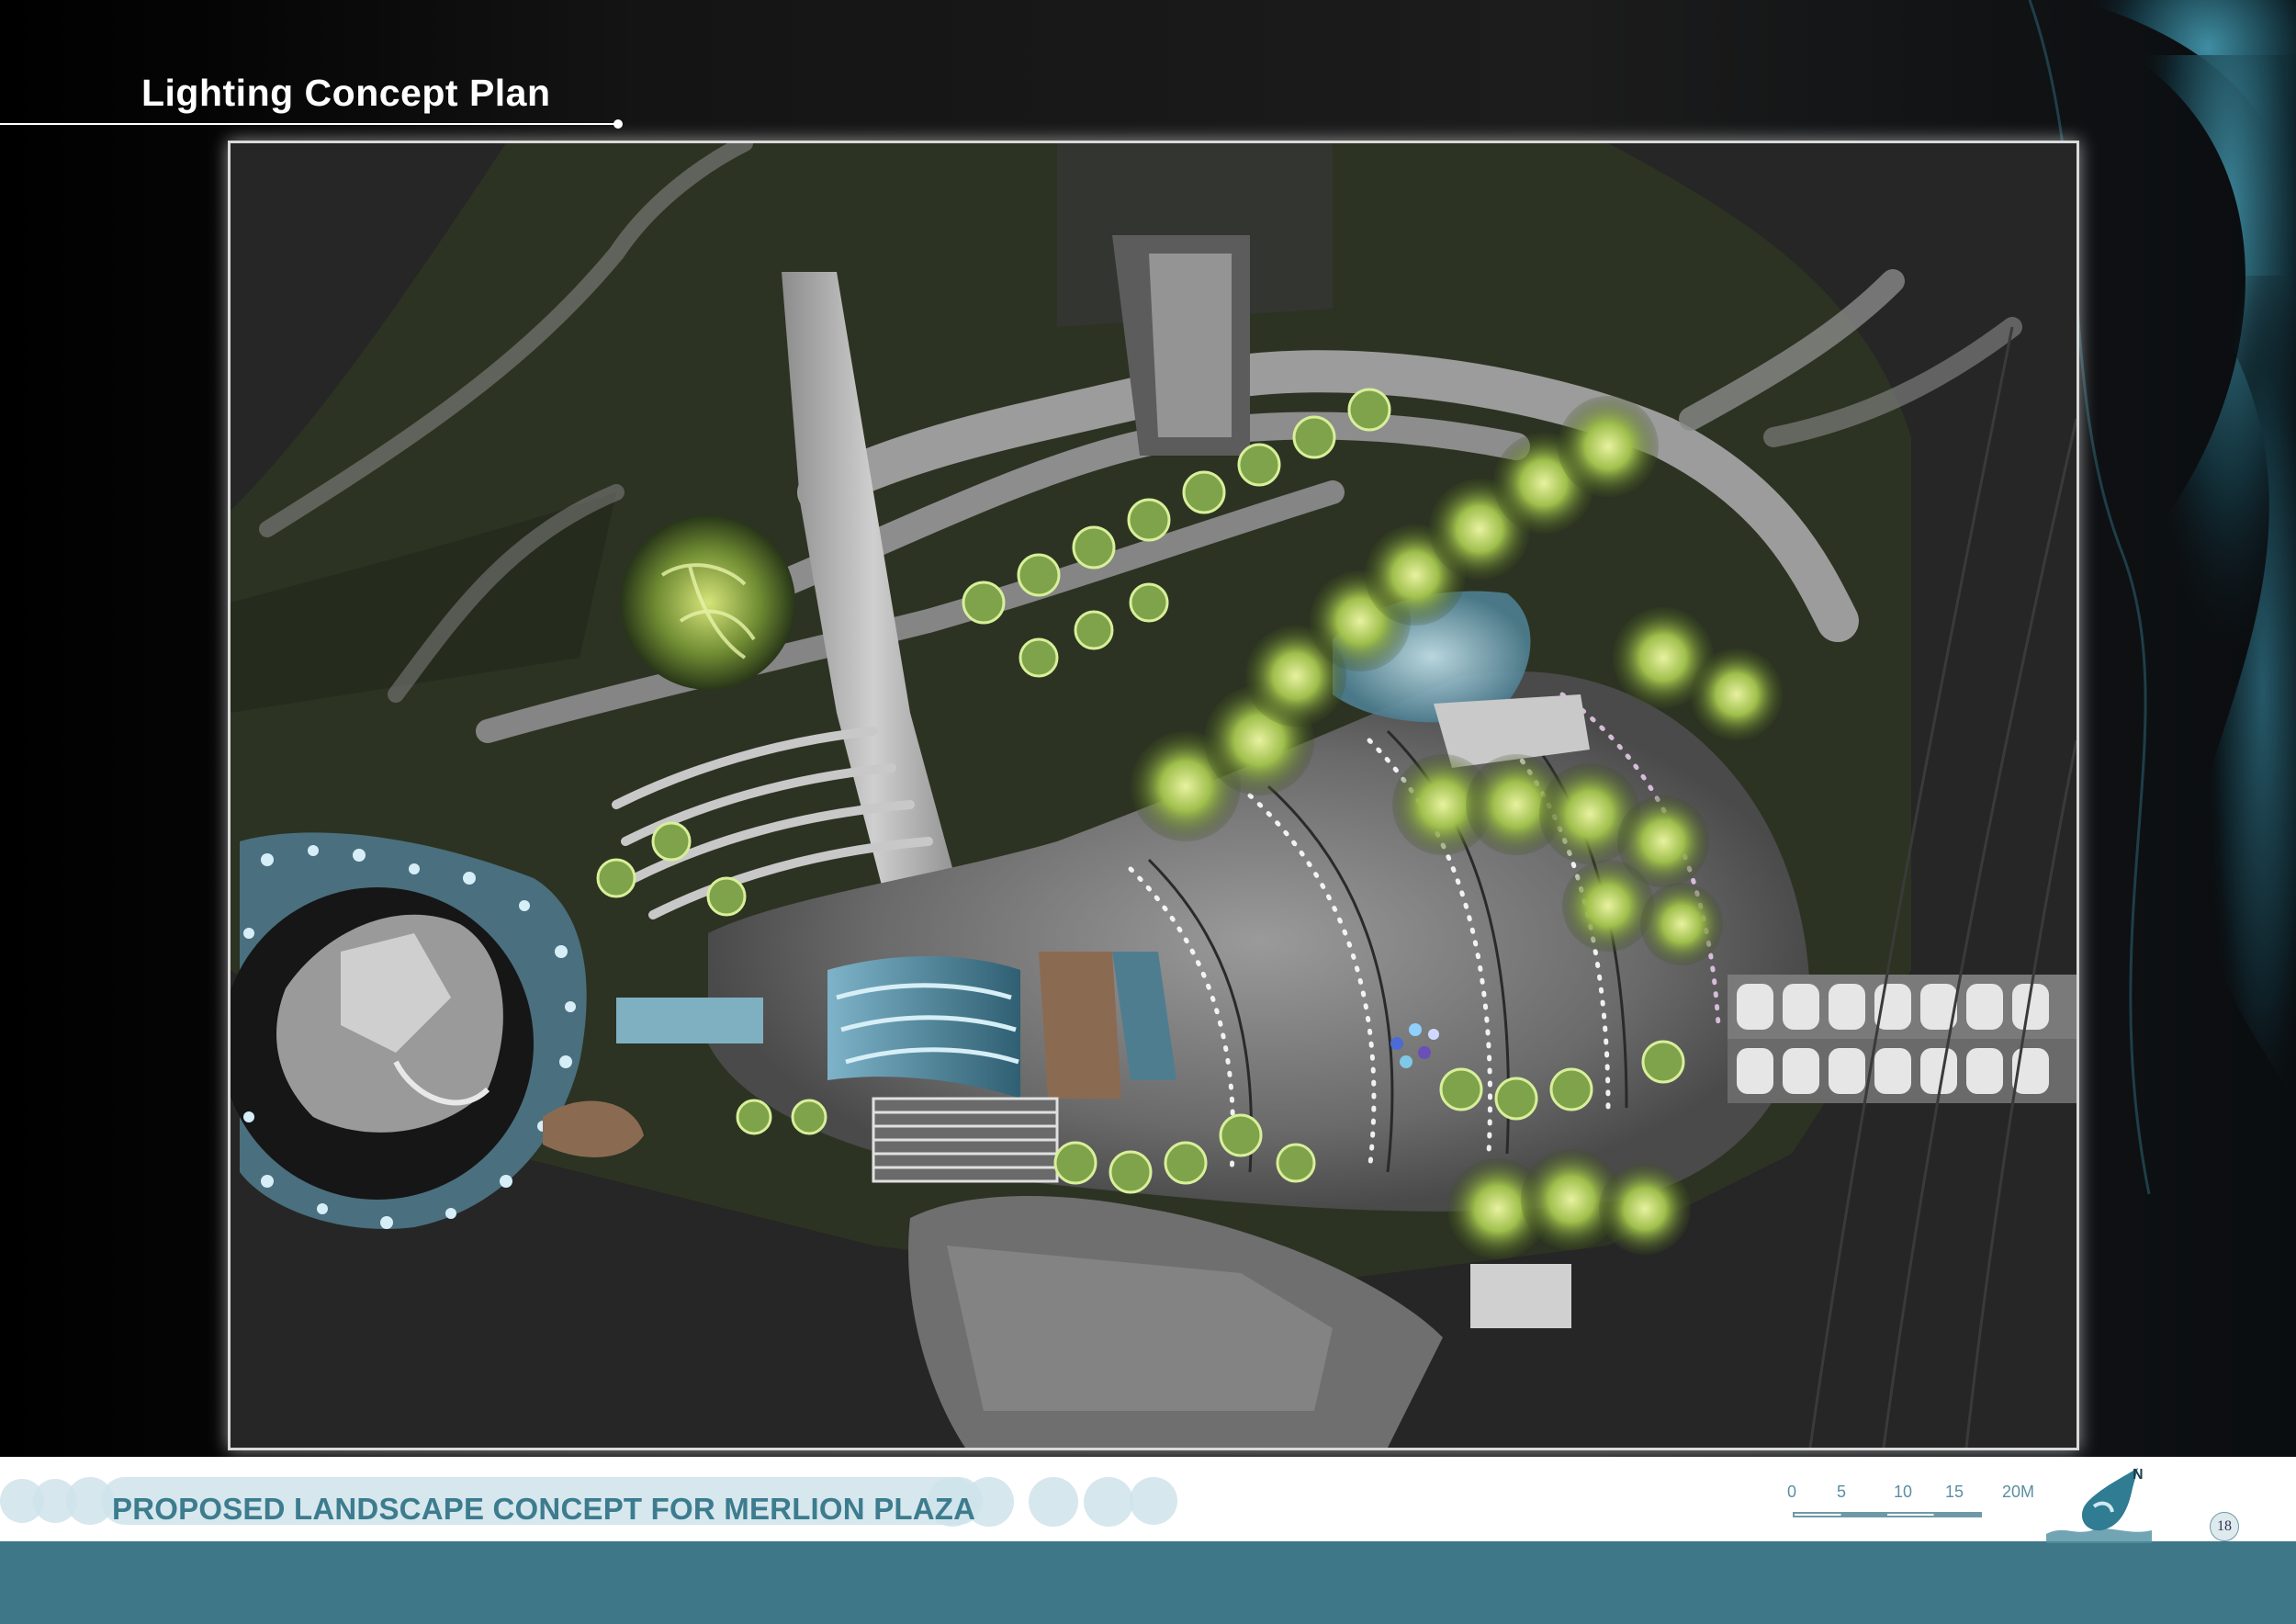 The width and height of the screenshot is (2296, 1624). Describe the element at coordinates (2019, 1492) in the screenshot. I see `scale-label: 20M` at that location.